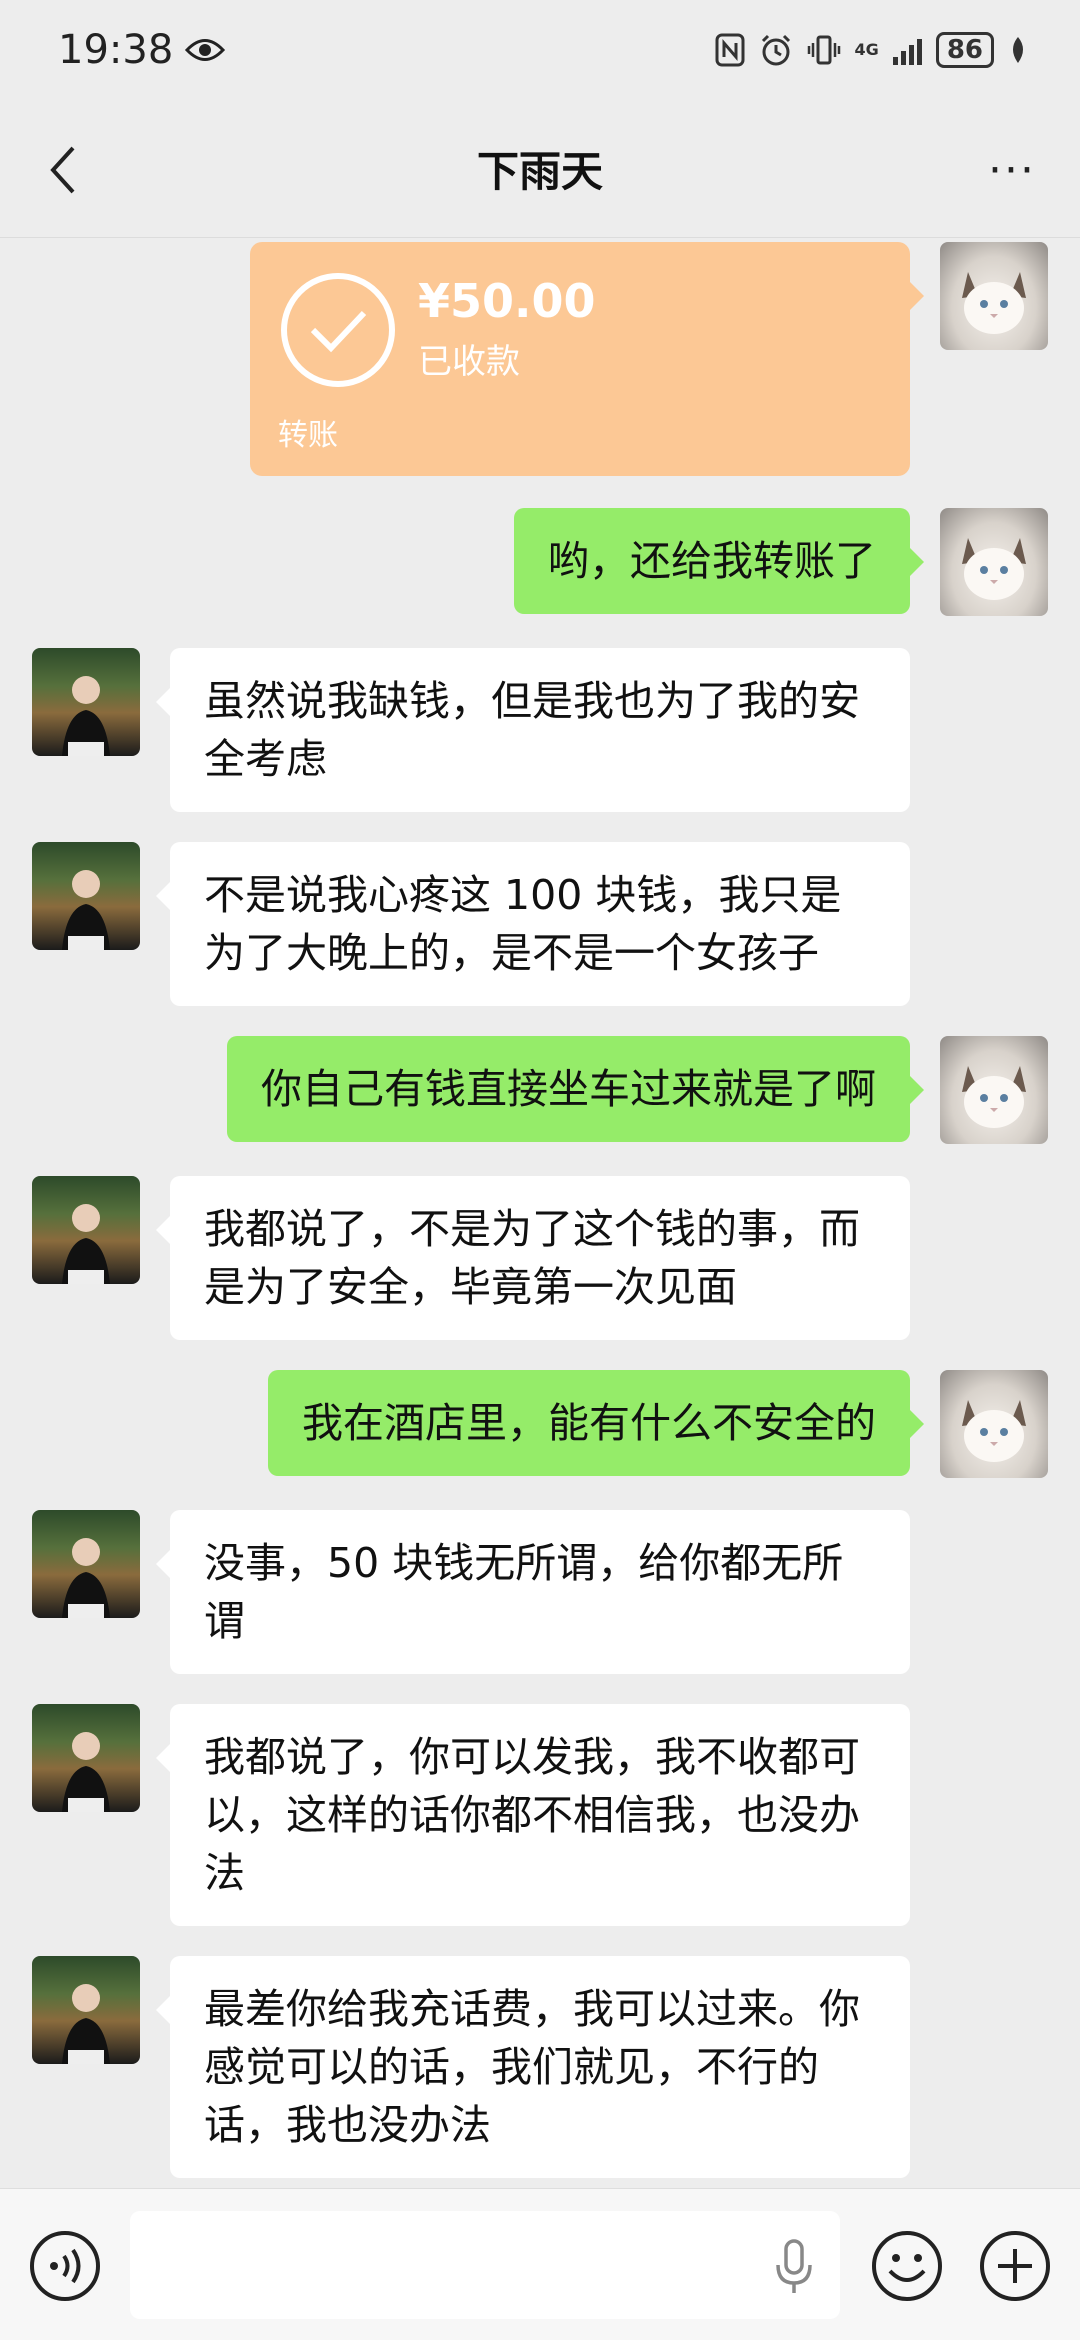  I want to click on status-bar: 19:38 4G 86, so click(540, 50).